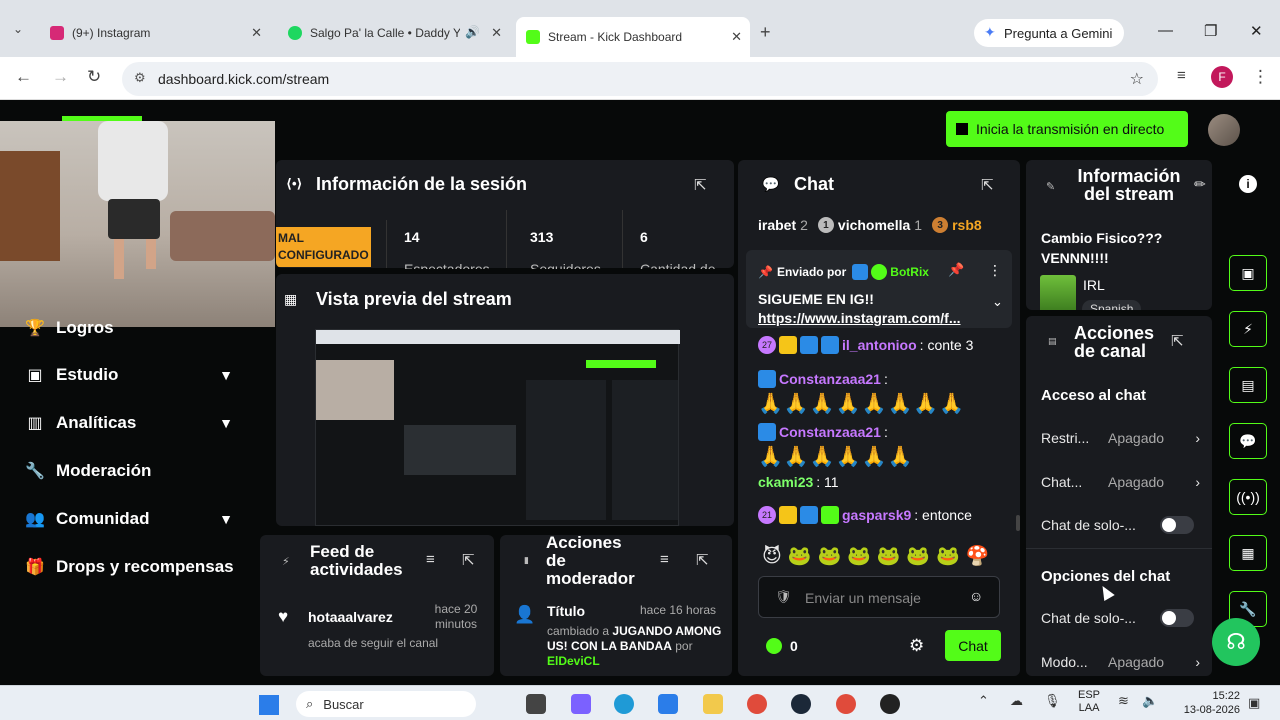 The image size is (1280, 720). I want to click on unpin-icon: 📌, so click(956, 270).